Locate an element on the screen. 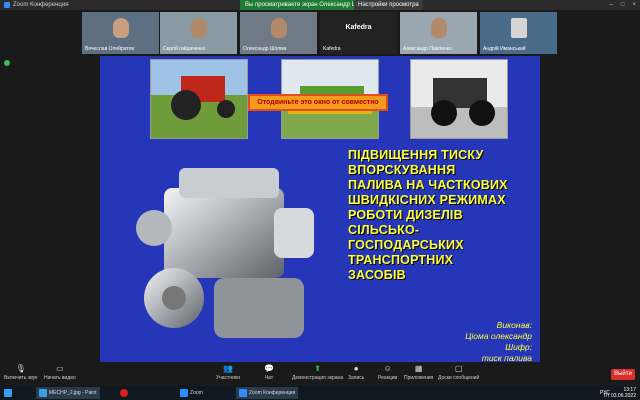 Image resolution: width=640 pixels, height=400 pixels. chat-icon: 💬 is located at coordinates (269, 368).